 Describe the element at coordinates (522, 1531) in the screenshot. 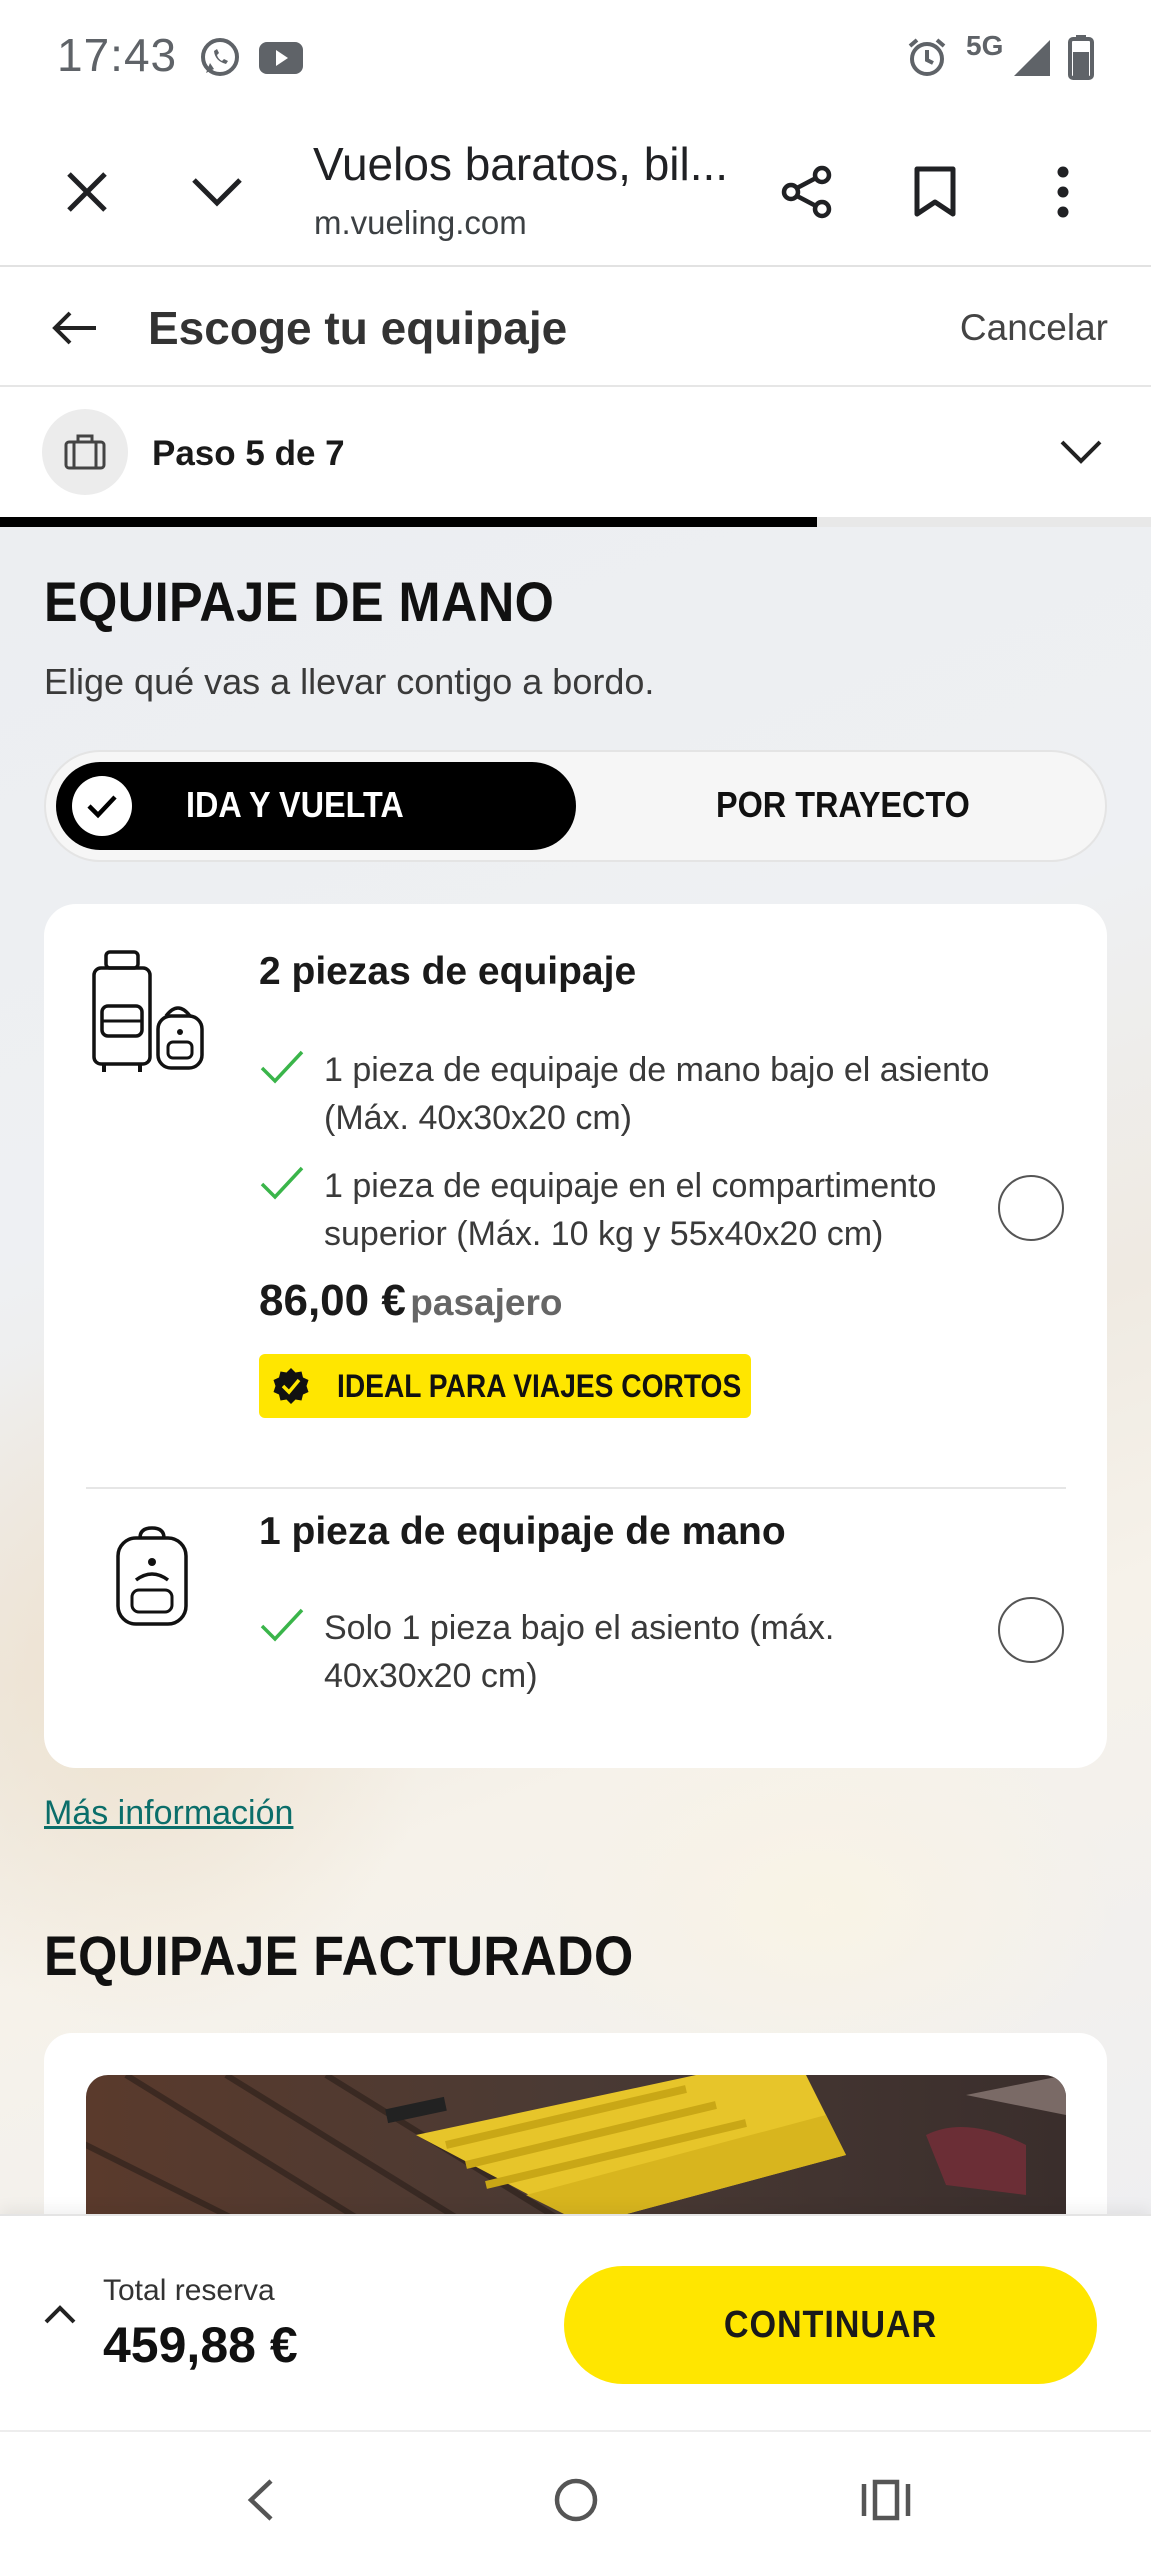

I see `option-title: 1 pieza de equipaje de mano` at that location.